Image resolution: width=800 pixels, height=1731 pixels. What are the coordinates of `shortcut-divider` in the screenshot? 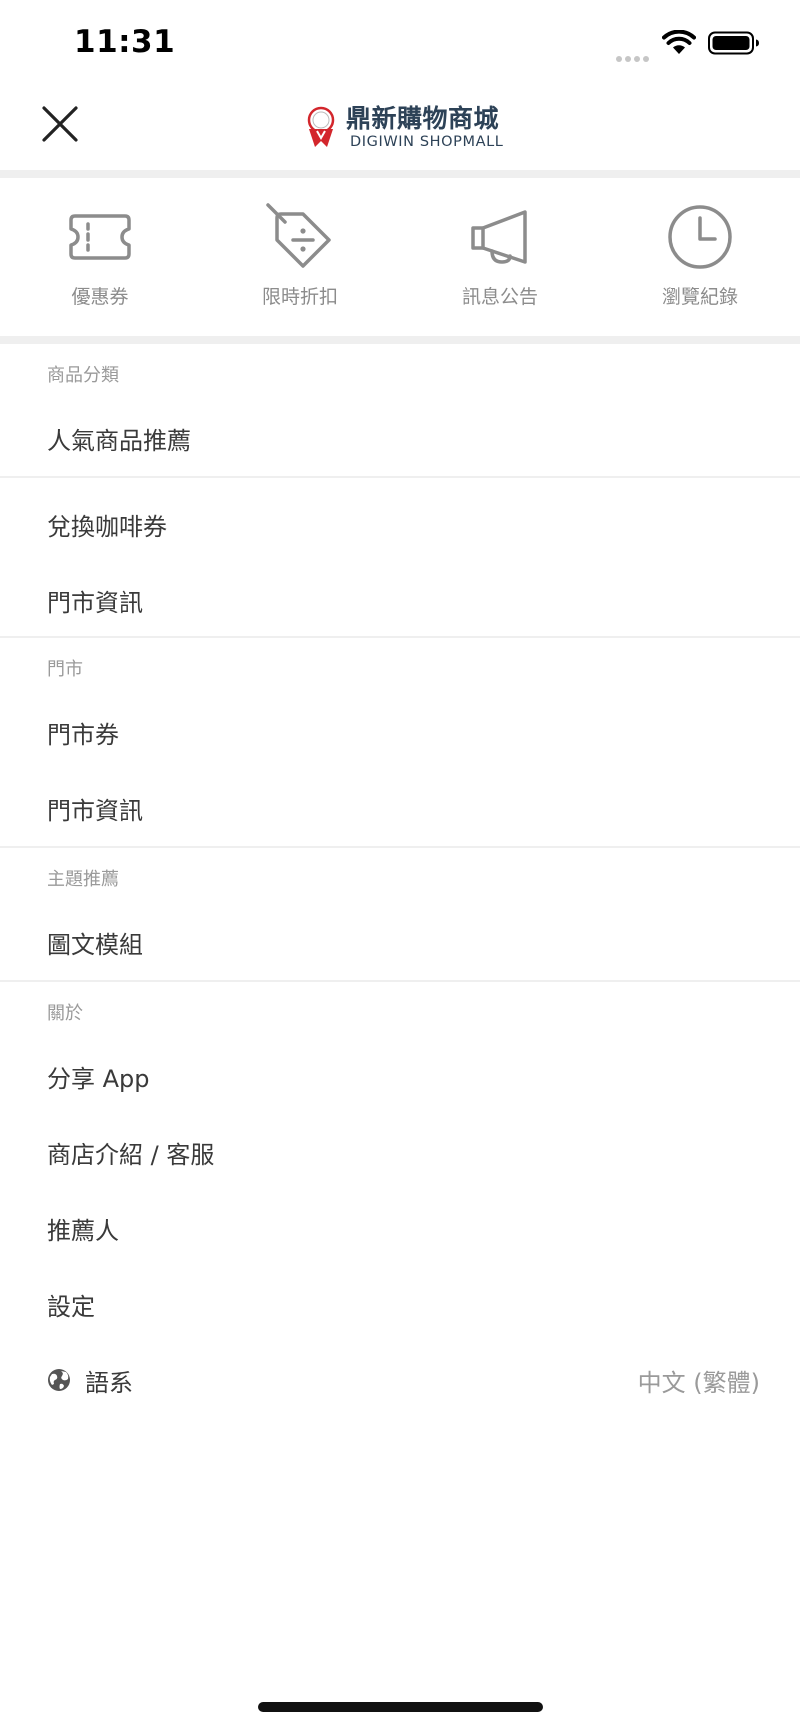 It's located at (400, 340).